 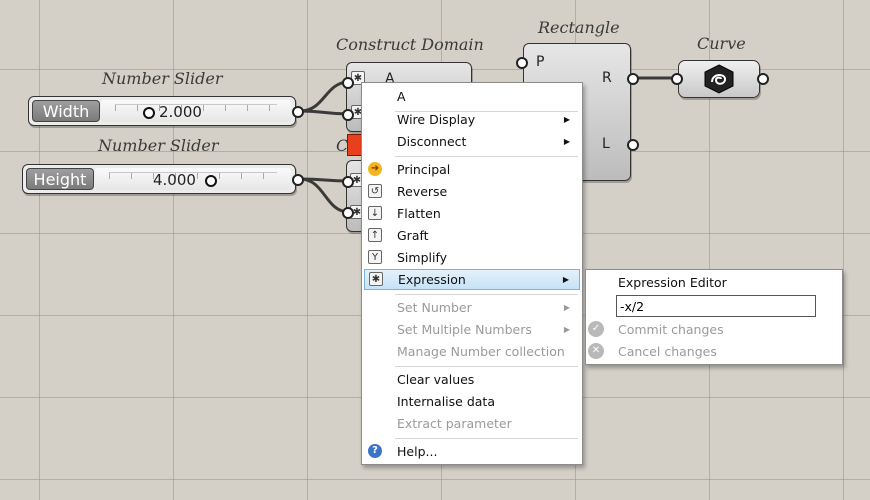 What do you see at coordinates (424, 169) in the screenshot?
I see `menu-item-label: Principal` at bounding box center [424, 169].